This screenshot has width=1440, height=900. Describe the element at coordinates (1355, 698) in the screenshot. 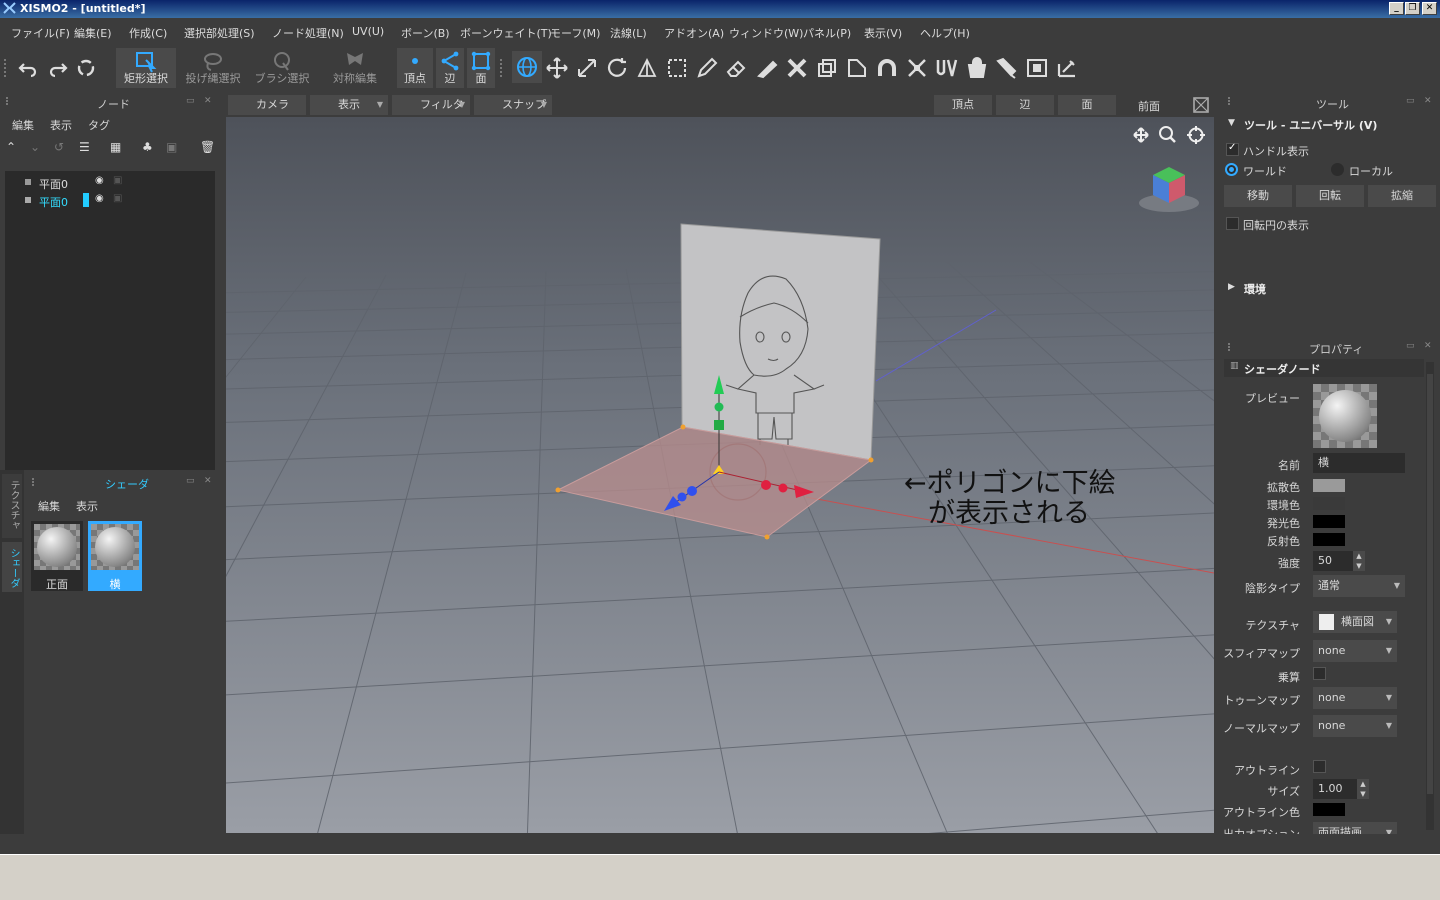

I see `toonmap-dropdown: none ▼` at that location.